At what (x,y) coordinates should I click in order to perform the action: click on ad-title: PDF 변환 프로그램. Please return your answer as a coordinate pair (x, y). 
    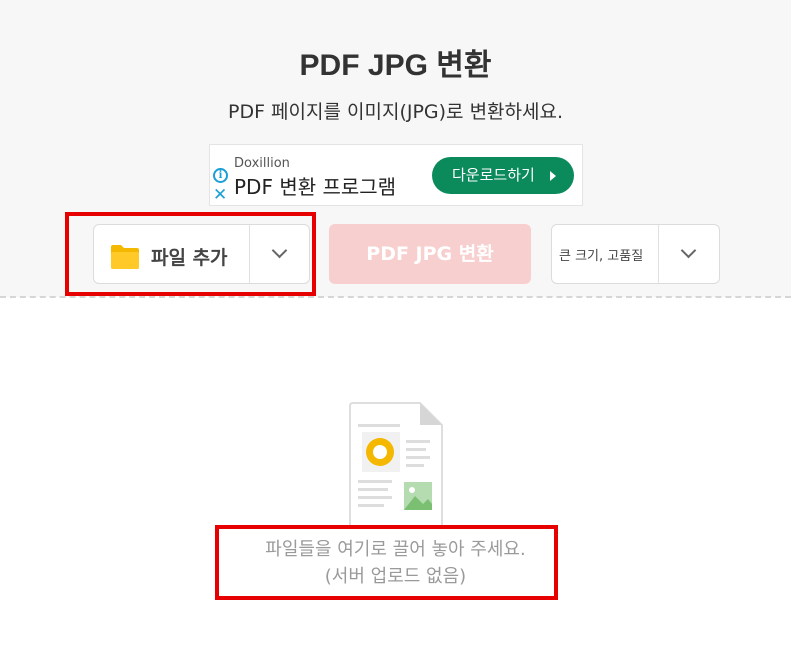
    Looking at the image, I should click on (315, 185).